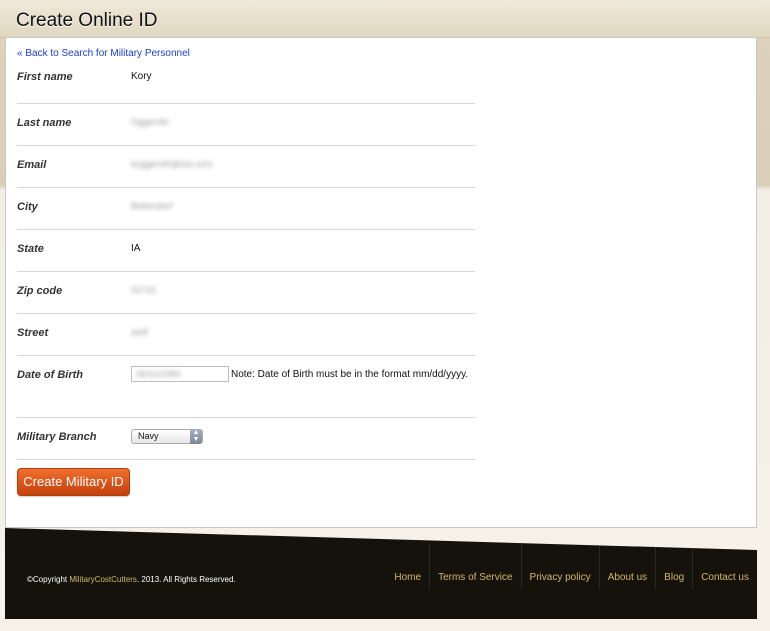 The height and width of the screenshot is (631, 770). What do you see at coordinates (141, 76) in the screenshot?
I see `first-name-value: Kory` at bounding box center [141, 76].